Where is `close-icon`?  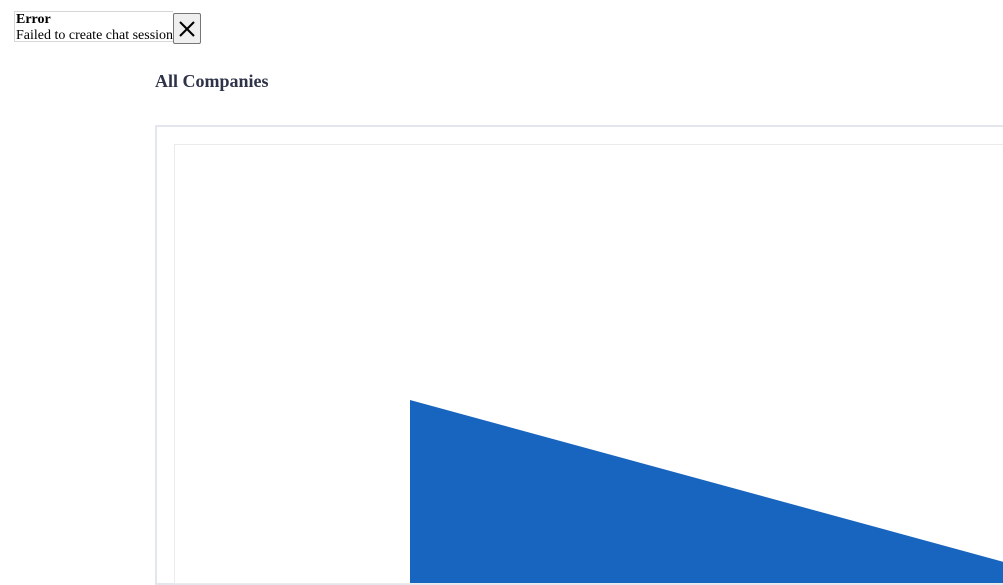 close-icon is located at coordinates (187, 29).